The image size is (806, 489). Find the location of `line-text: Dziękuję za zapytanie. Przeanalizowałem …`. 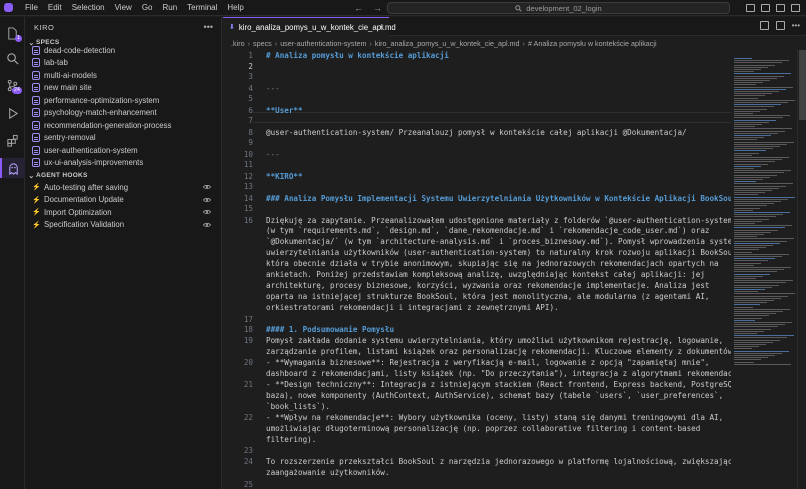

line-text: Dziękuję za zapytanie. Przeanalizowałem … is located at coordinates (498, 220).